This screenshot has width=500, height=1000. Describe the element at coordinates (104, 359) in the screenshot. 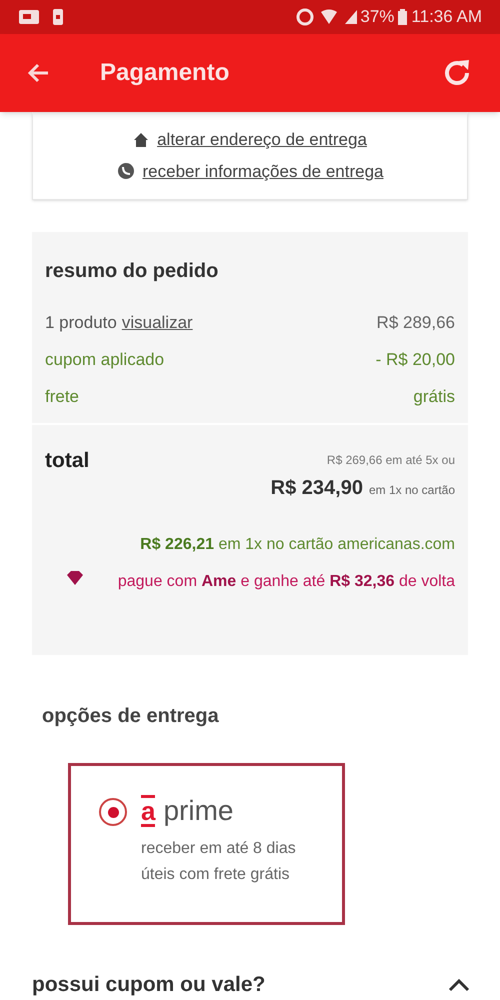

I see `summary-label: cupom aplicado` at that location.